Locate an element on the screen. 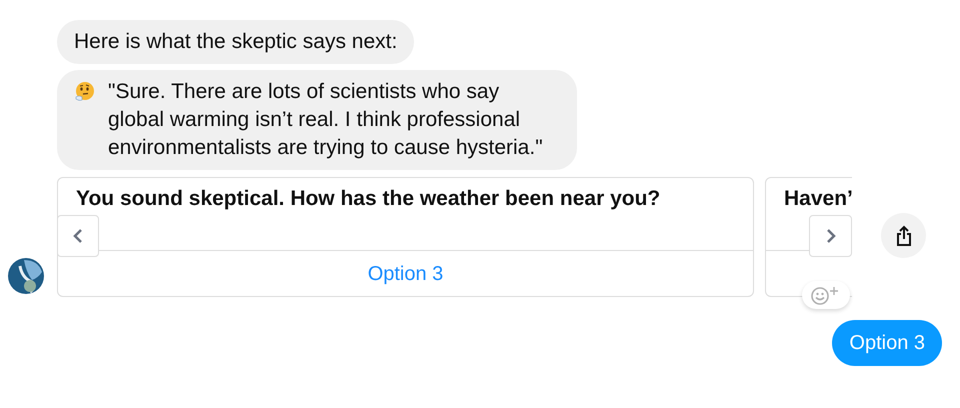 Image resolution: width=960 pixels, height=408 pixels. thinking-face-icon is located at coordinates (85, 92).